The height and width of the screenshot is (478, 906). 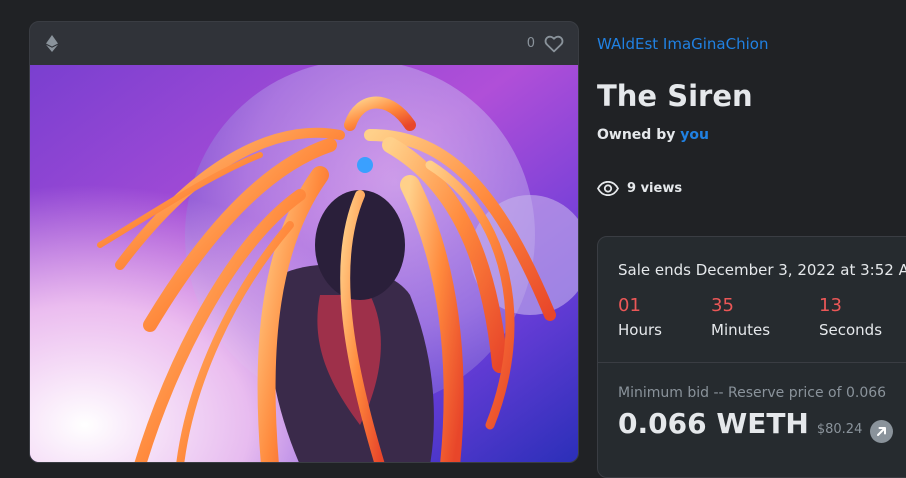 What do you see at coordinates (304, 43) in the screenshot?
I see `card-header: 0` at bounding box center [304, 43].